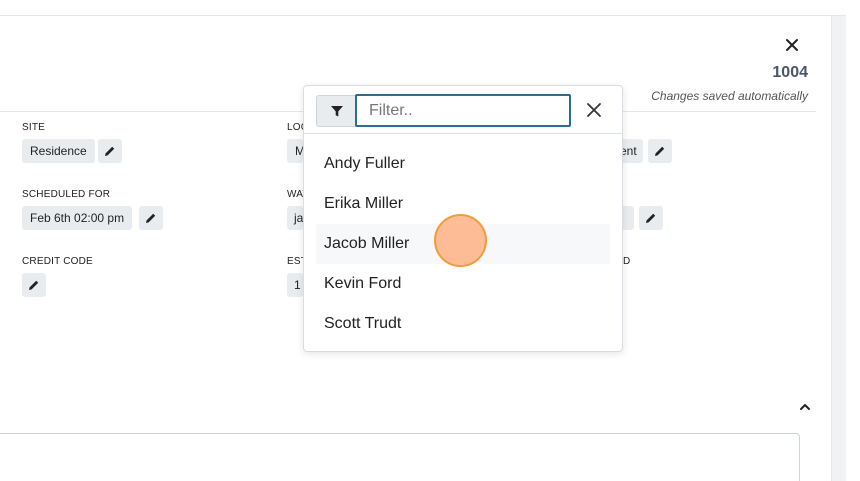 This screenshot has width=860, height=481. What do you see at coordinates (34, 127) in the screenshot?
I see `site-label: SITE` at bounding box center [34, 127].